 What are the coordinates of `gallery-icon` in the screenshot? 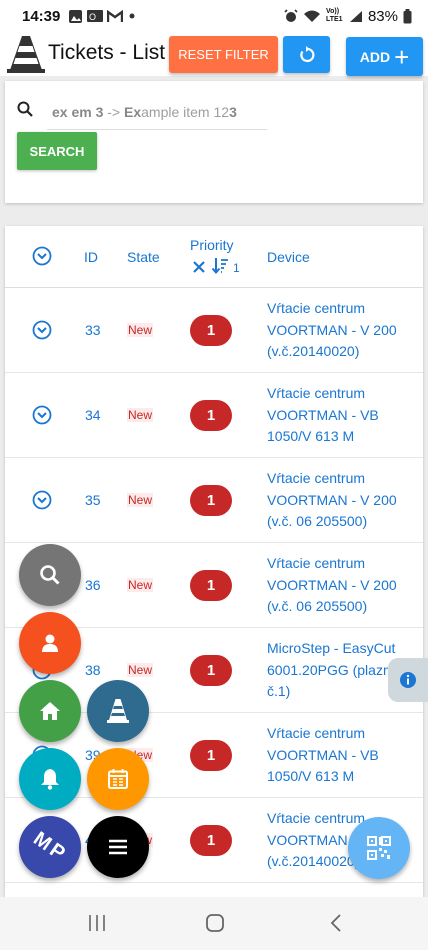 It's located at (76, 16).